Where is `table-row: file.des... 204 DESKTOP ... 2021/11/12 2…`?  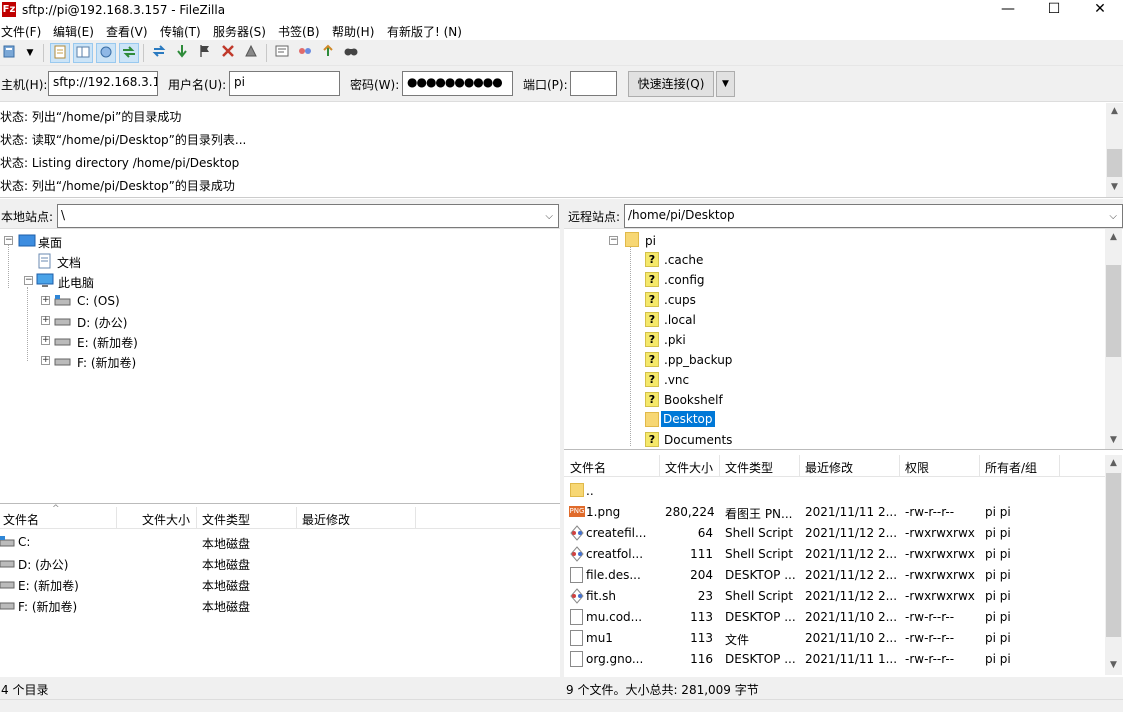
table-row: file.des... 204 DESKTOP ... 2021/11/12 2… is located at coordinates (834, 574).